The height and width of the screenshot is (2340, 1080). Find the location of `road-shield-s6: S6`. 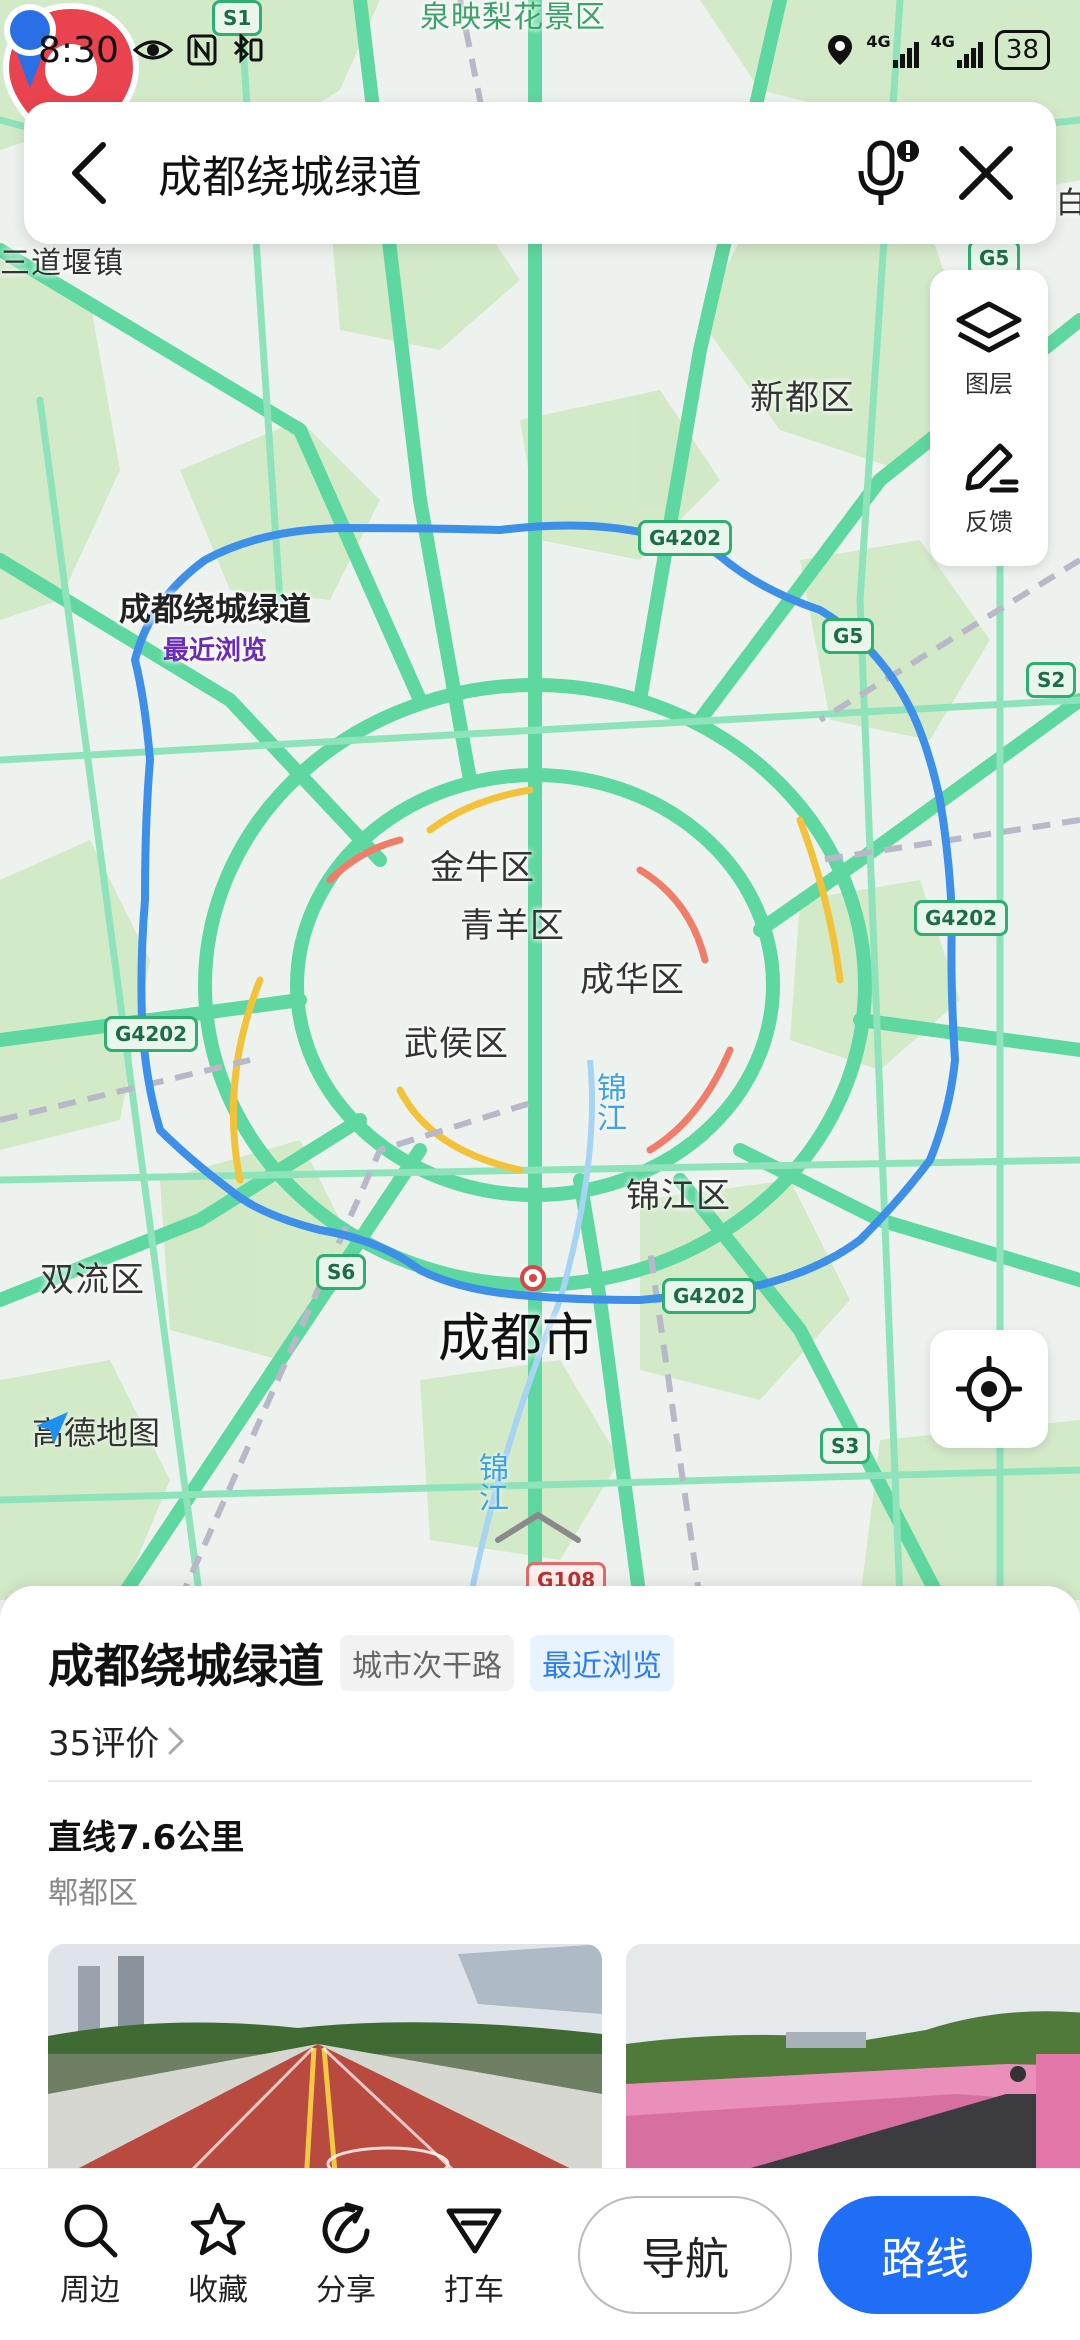

road-shield-s6: S6 is located at coordinates (341, 1272).